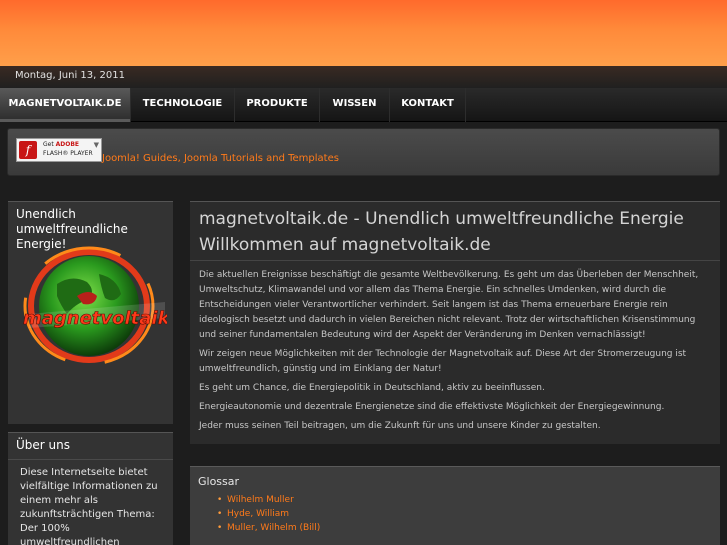  Describe the element at coordinates (268, 528) in the screenshot. I see `glossar-link-muller-wilhelm-bill: Muller, Wilhelm (Bill)` at that location.